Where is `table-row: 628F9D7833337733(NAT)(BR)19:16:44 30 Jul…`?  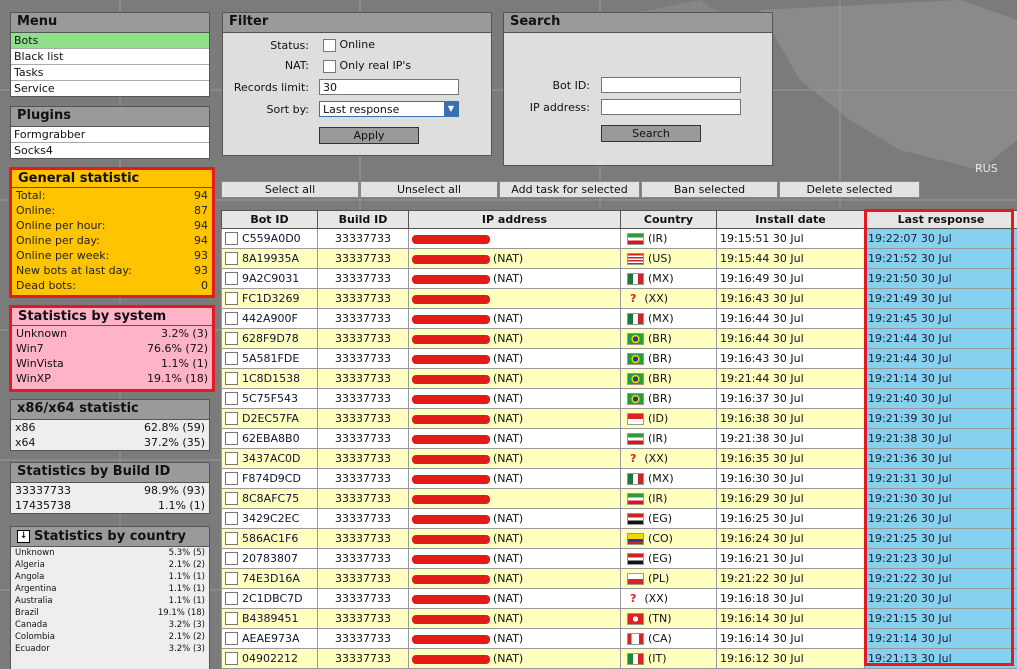
table-row: 628F9D7833337733(NAT)(BR)19:16:44 30 Jul… is located at coordinates (619, 339).